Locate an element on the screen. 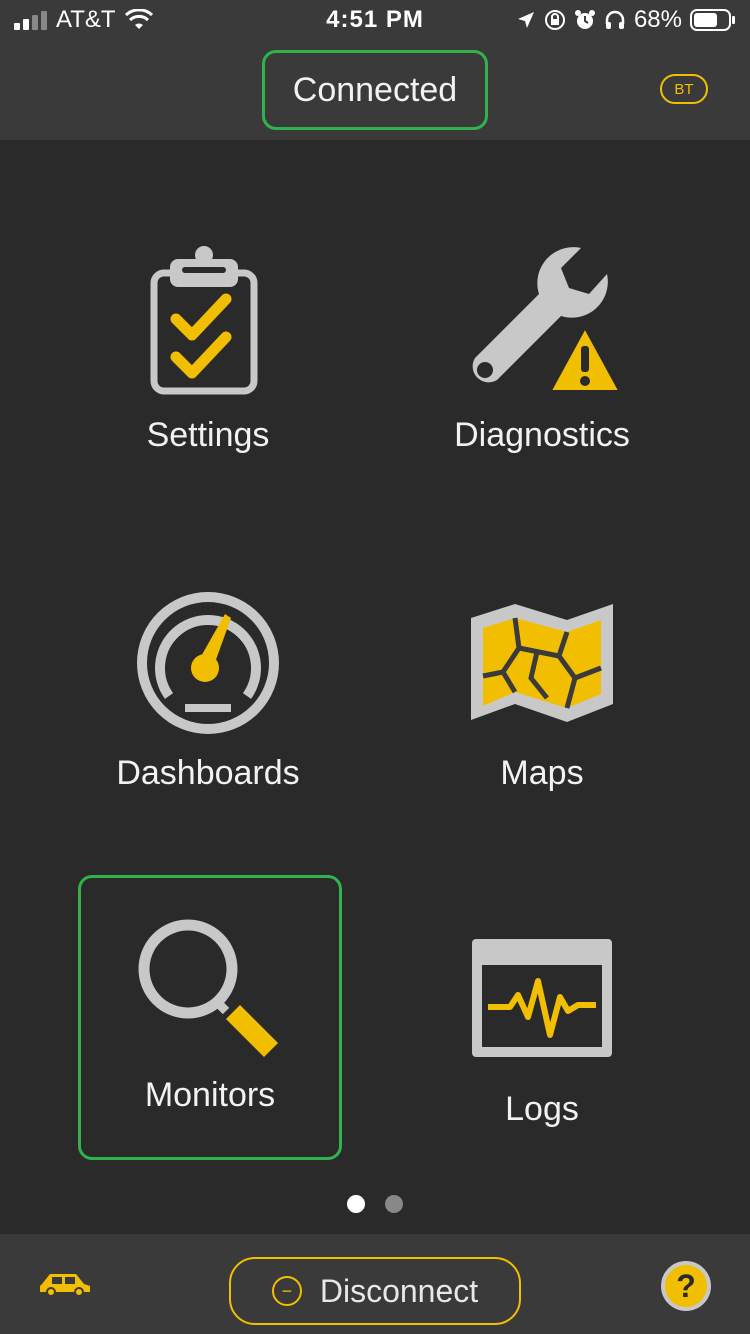  disconnect-button: − Disconnect is located at coordinates (375, 1291).